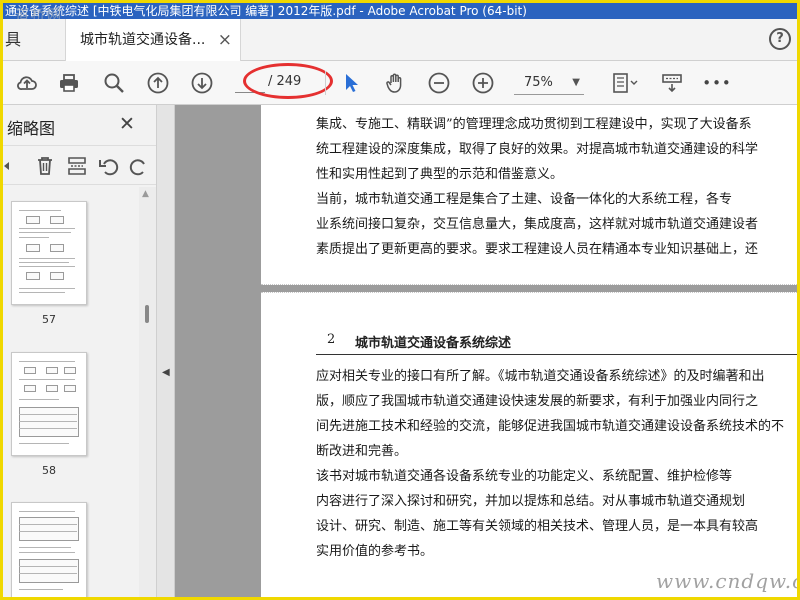  What do you see at coordinates (395, 83) in the screenshot?
I see `hand-icon` at bounding box center [395, 83].